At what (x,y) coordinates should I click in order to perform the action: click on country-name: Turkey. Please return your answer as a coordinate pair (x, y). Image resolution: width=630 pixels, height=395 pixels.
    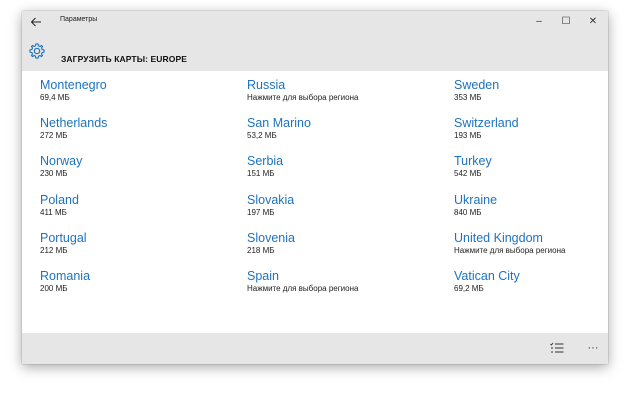
    Looking at the image, I should click on (473, 161).